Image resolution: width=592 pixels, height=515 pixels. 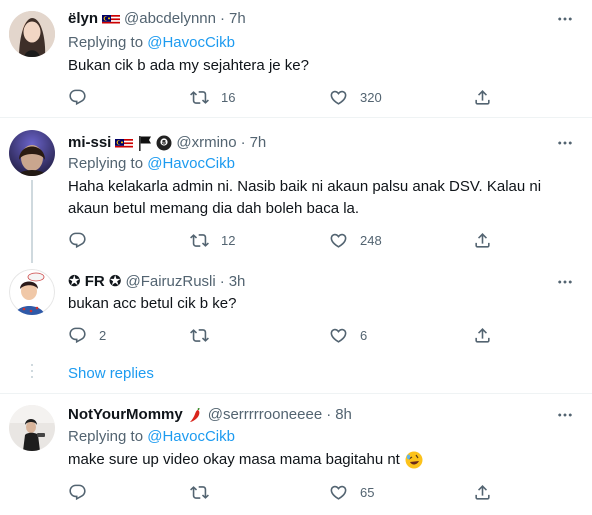 I want to click on like-count: 320, so click(x=371, y=97).